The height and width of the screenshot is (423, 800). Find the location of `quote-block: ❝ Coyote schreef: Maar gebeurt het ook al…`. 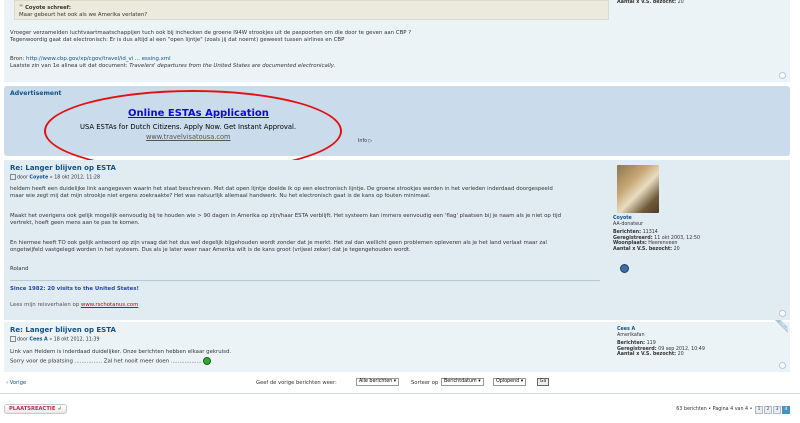

quote-block: ❝ Coyote schreef: Maar gebeurt het ook al… is located at coordinates (311, 10).